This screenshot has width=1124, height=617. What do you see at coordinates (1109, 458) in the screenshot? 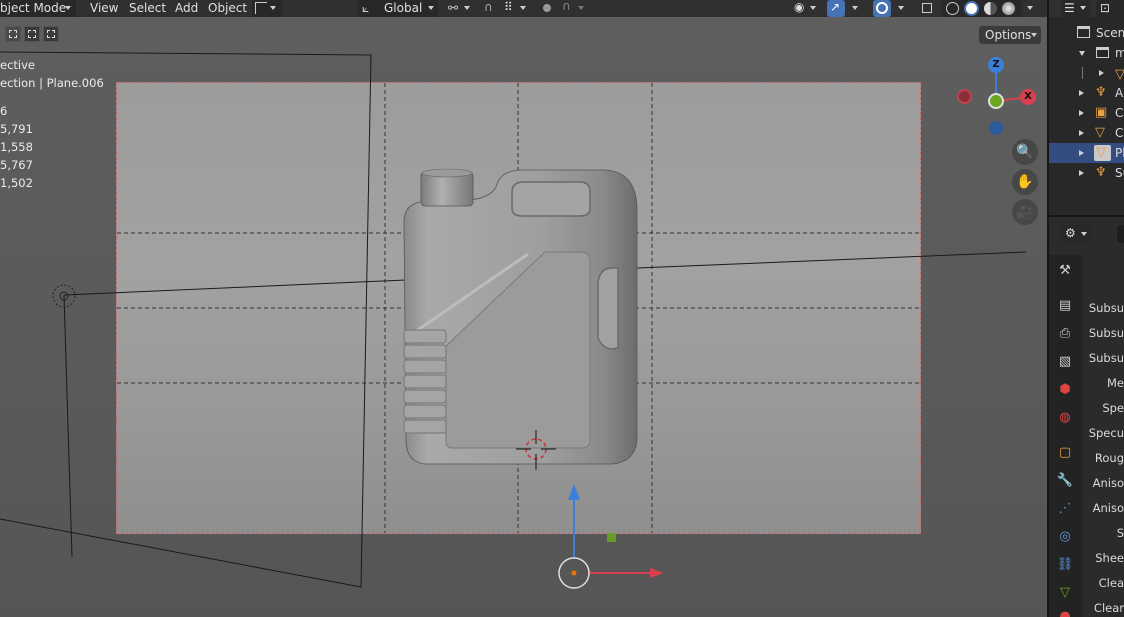
I see `property-label: Roug` at bounding box center [1109, 458].